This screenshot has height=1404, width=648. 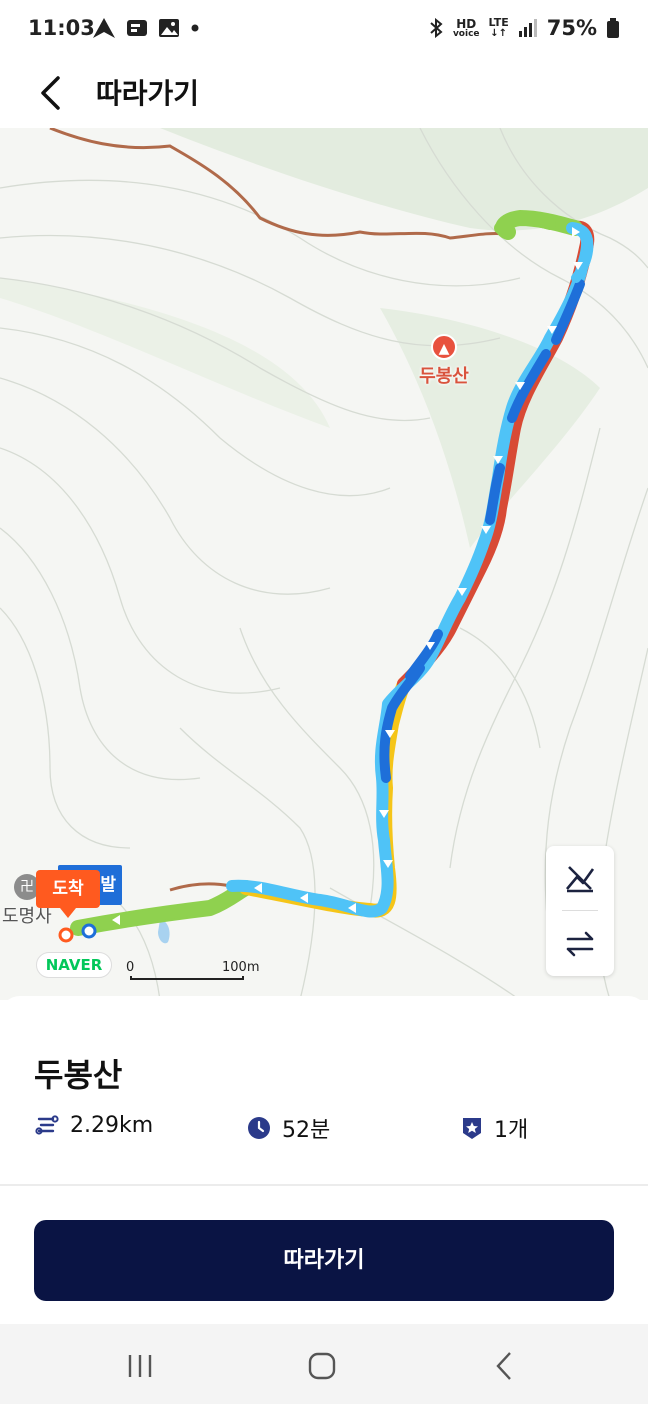 I want to click on naver-logo: NAVER, so click(x=74, y=965).